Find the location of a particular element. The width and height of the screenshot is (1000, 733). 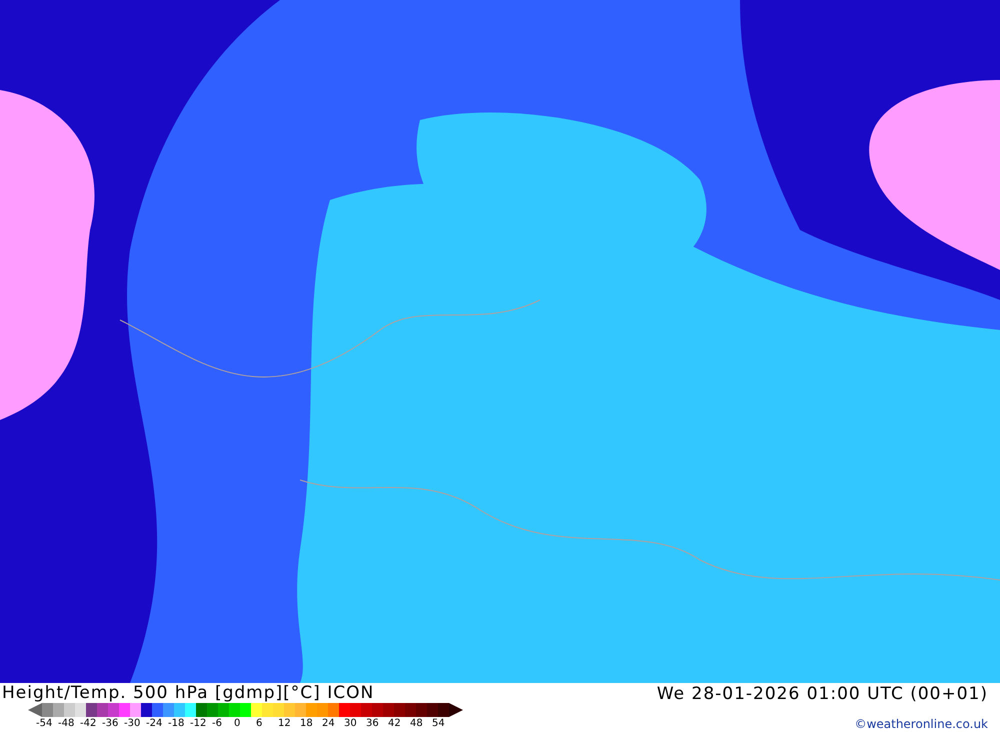

scale-label: 30 is located at coordinates (351, 724).